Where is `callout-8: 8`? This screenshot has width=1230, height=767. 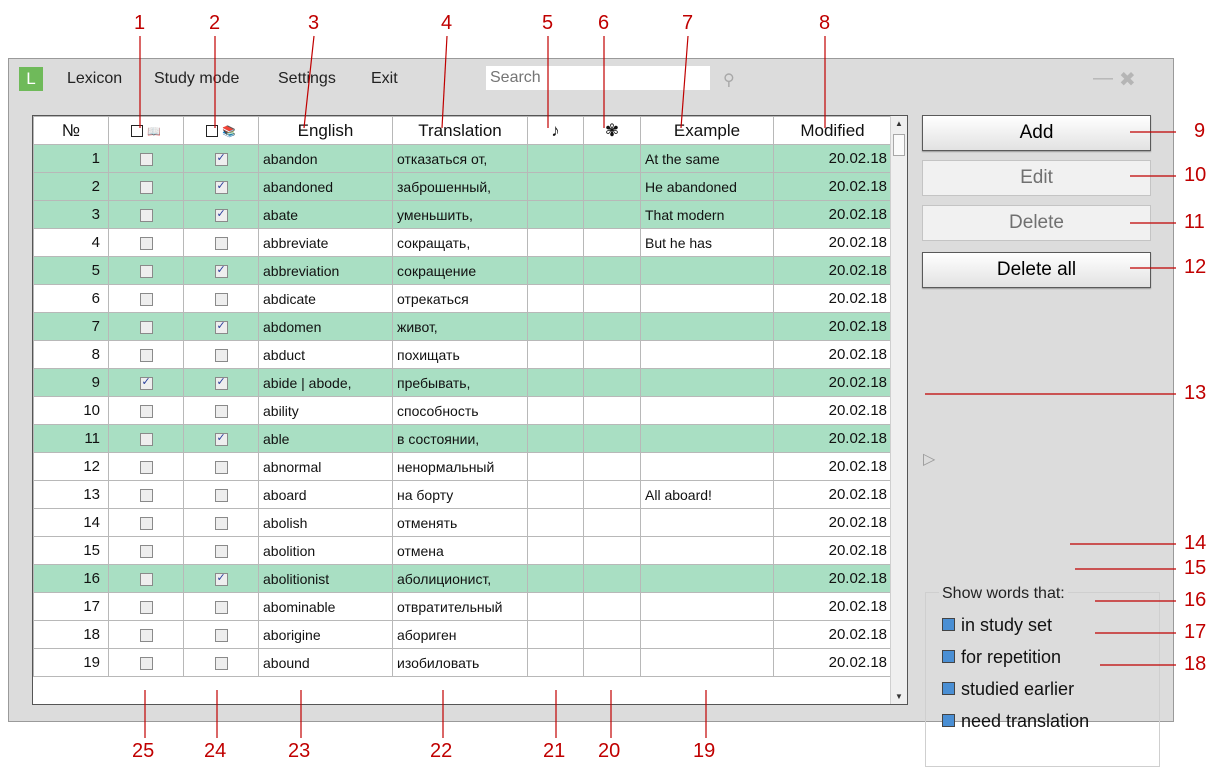 callout-8: 8 is located at coordinates (825, 23).